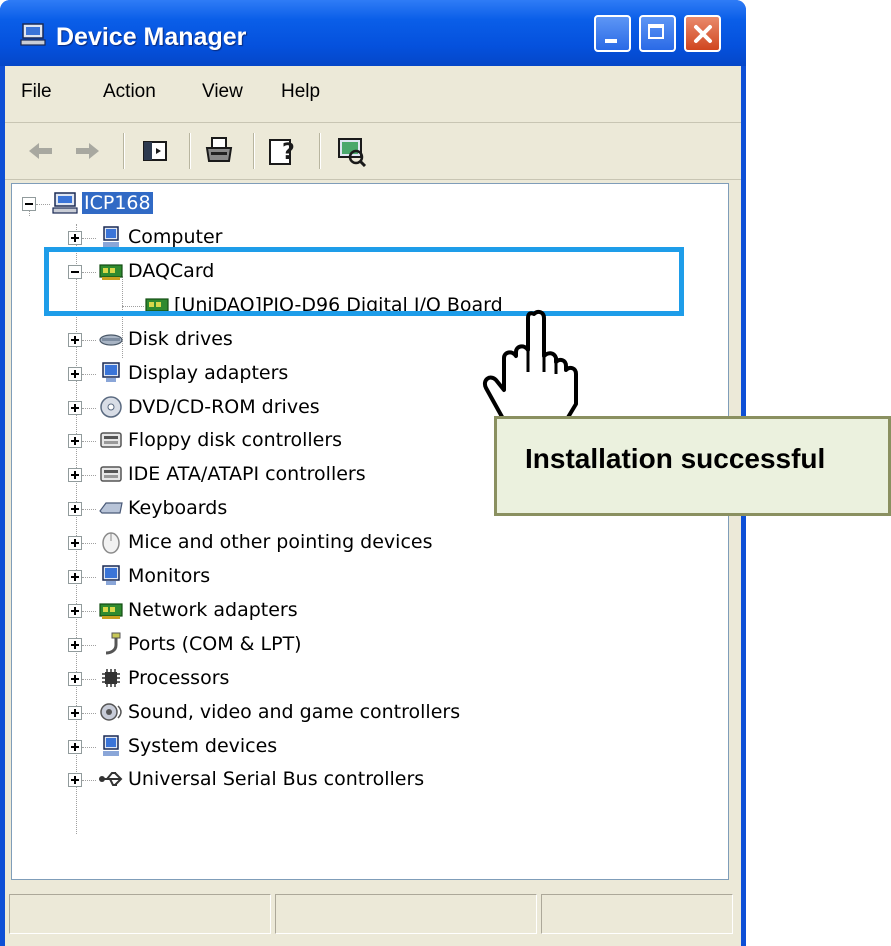 This screenshot has height=946, width=891. Describe the element at coordinates (378, 612) in the screenshot. I see `tree-node-category: Network adapters` at that location.